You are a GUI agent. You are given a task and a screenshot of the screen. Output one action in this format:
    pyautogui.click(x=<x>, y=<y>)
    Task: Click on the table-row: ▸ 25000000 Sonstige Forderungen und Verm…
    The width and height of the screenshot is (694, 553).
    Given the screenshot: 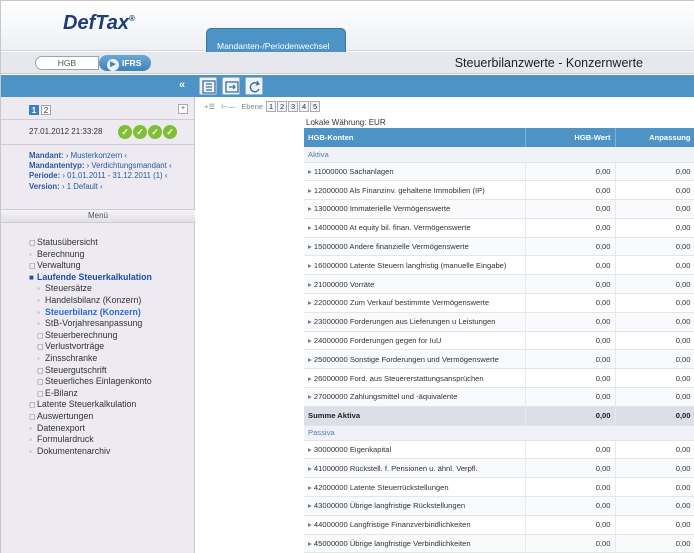 What is the action you would take?
    pyautogui.click(x=499, y=359)
    